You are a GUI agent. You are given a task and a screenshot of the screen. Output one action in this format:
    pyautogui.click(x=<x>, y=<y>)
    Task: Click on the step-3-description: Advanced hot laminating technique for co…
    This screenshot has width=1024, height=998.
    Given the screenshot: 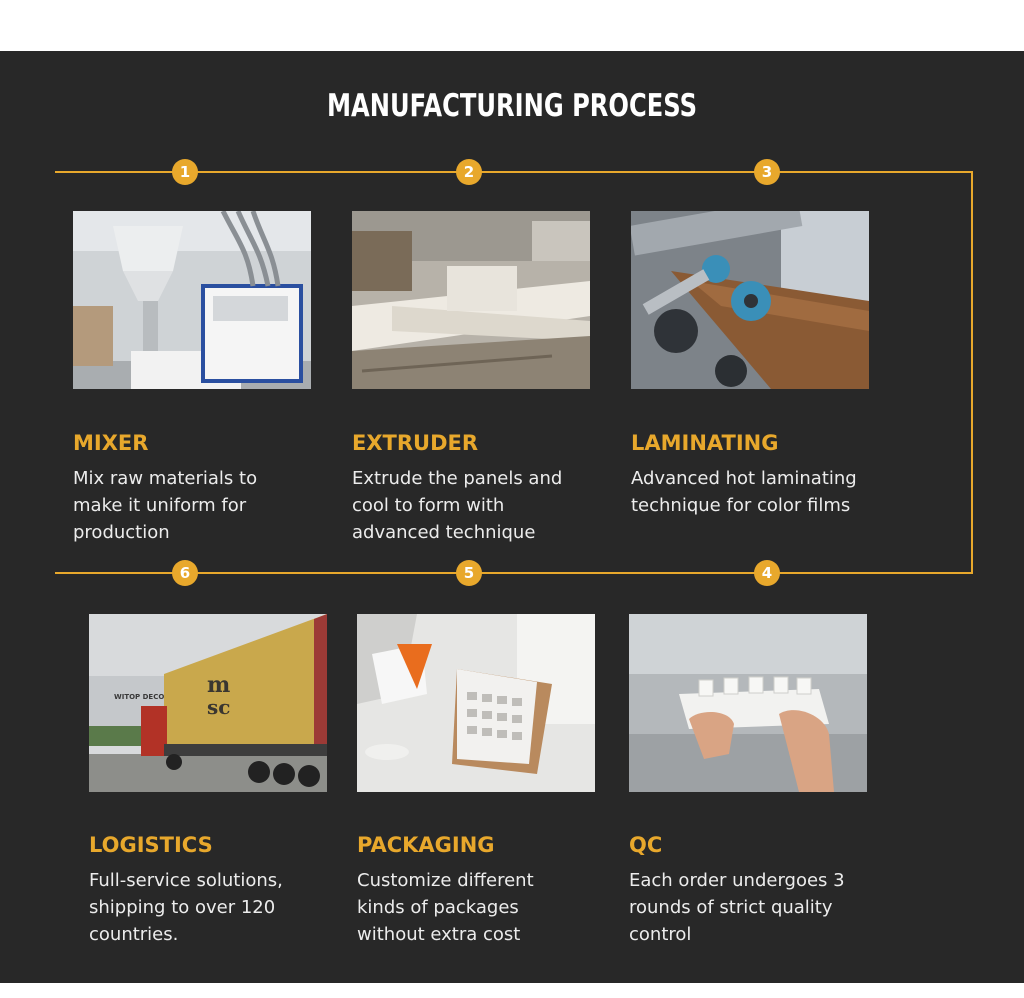 What is the action you would take?
    pyautogui.click(x=744, y=492)
    